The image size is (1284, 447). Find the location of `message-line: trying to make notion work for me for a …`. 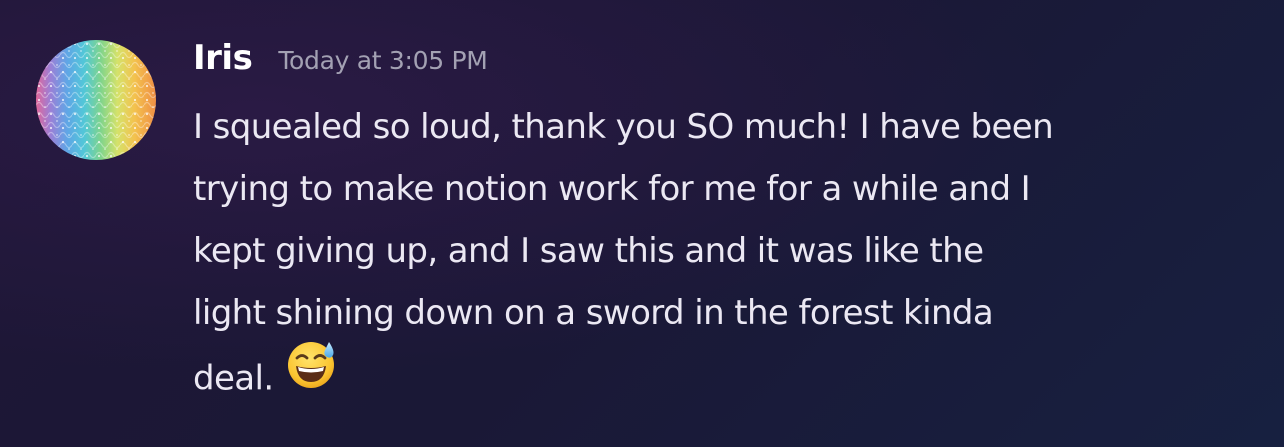

message-line: trying to make notion work for me for a … is located at coordinates (612, 189).